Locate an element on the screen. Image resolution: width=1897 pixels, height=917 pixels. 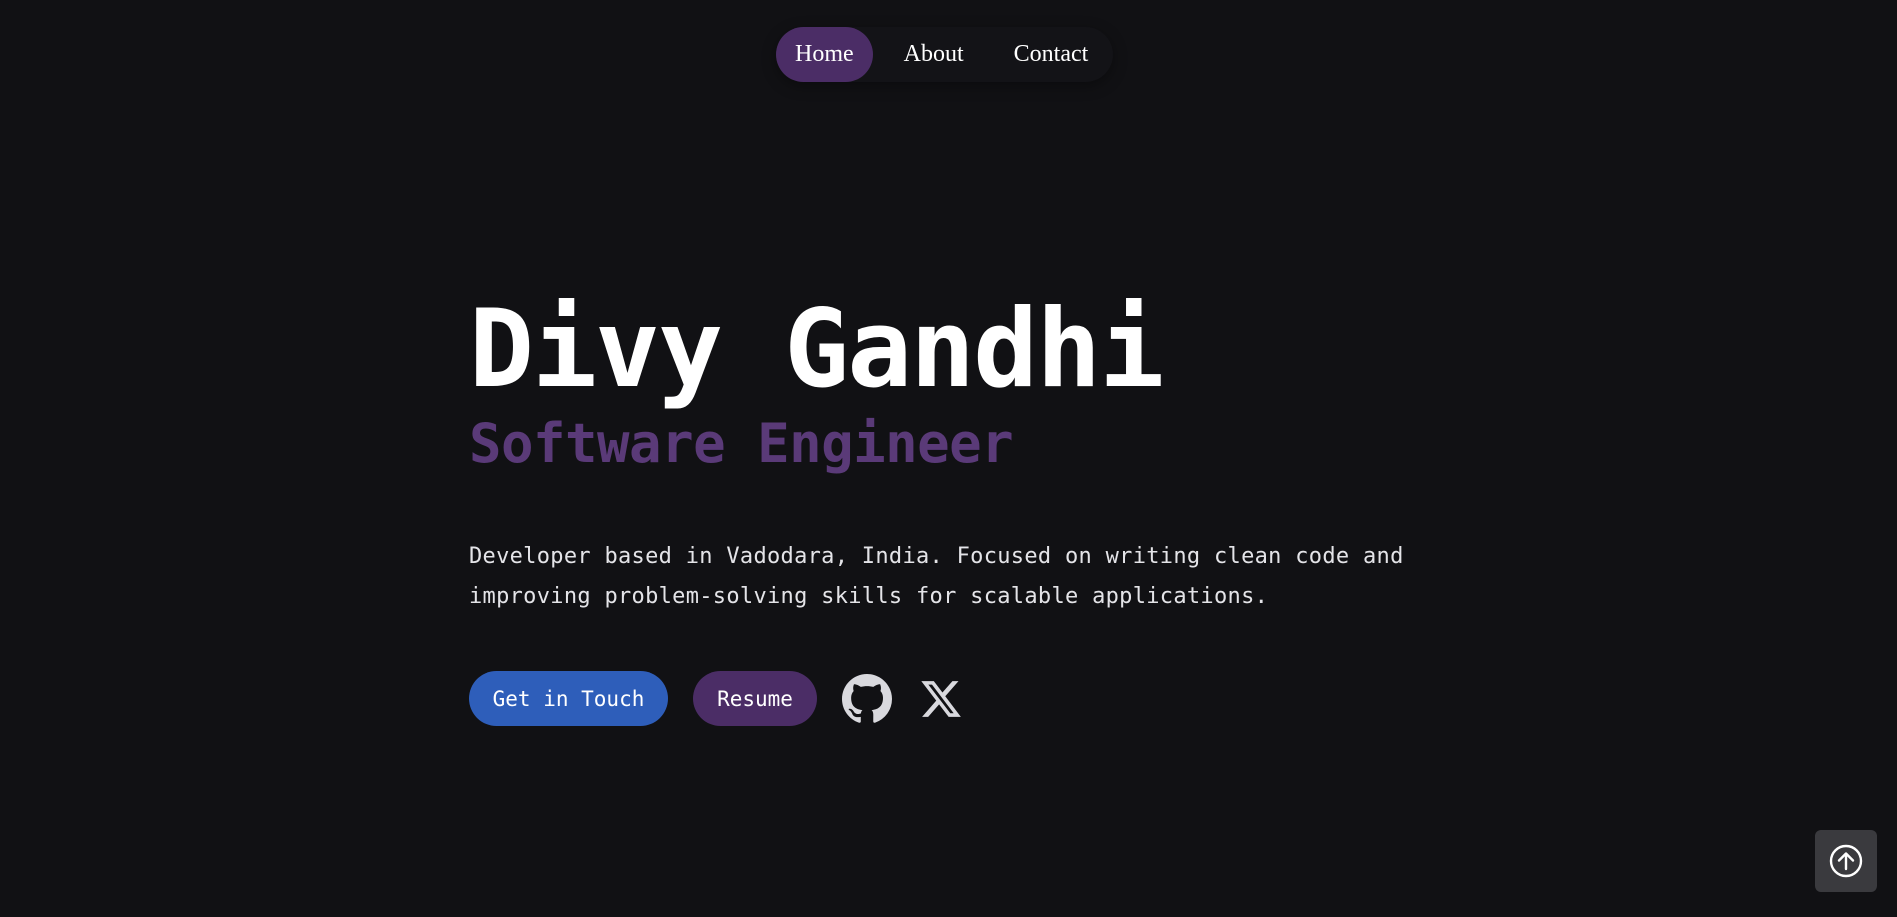
nav-about: About is located at coordinates (934, 54).